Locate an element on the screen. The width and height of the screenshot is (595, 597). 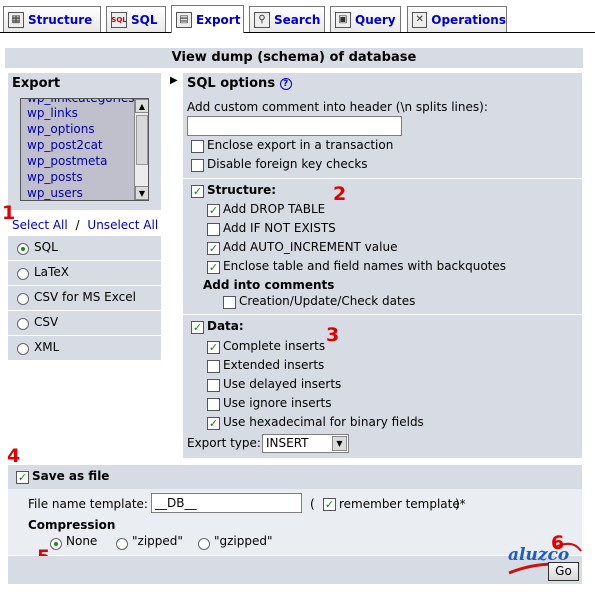
query-icon: ▣ is located at coordinates (343, 19).